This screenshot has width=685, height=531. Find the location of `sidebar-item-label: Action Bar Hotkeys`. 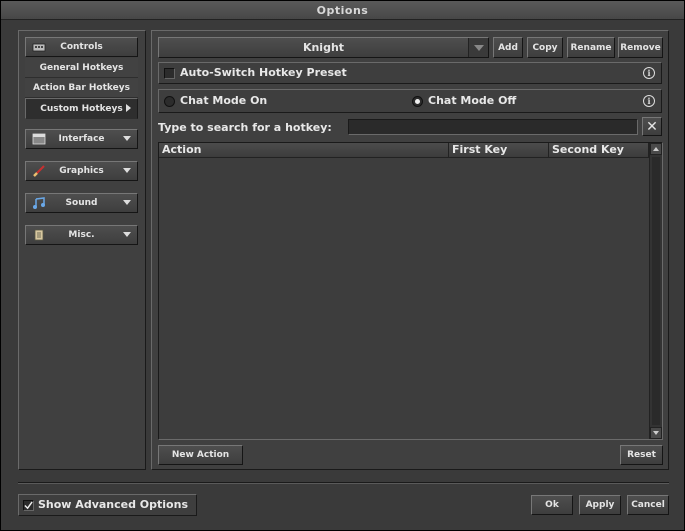

sidebar-item-label: Action Bar Hotkeys is located at coordinates (81, 87).